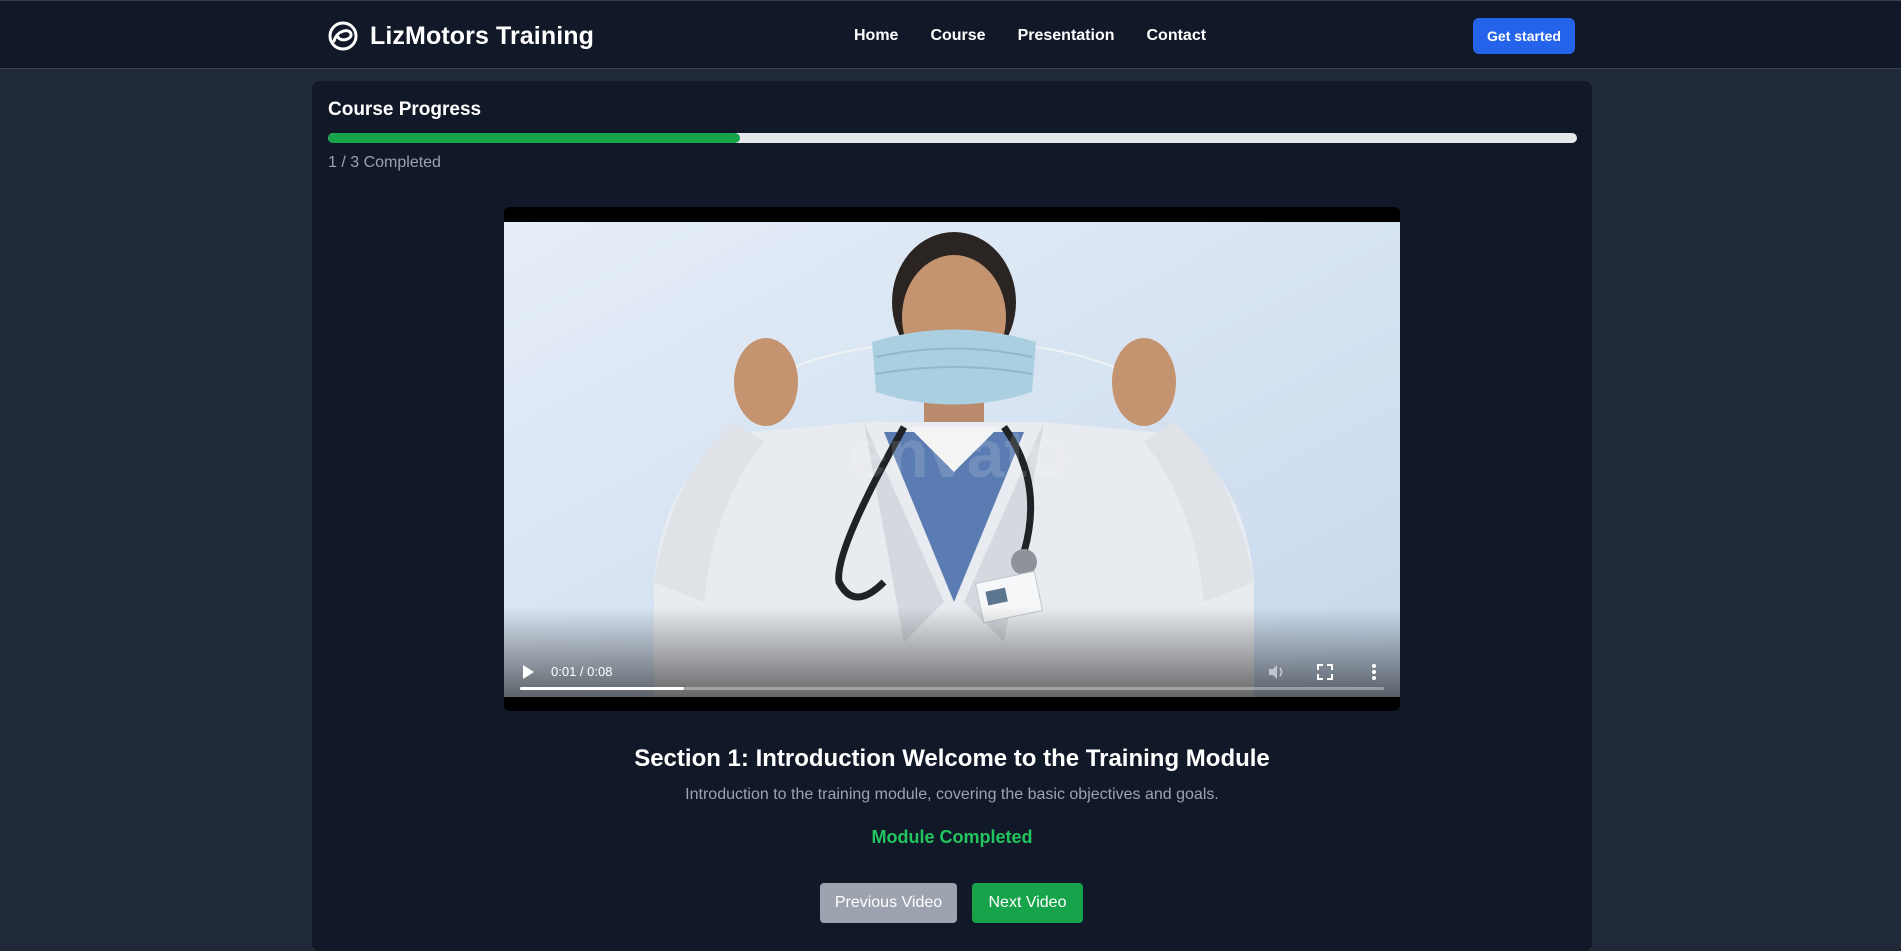 This screenshot has width=1901, height=951. What do you see at coordinates (405, 109) in the screenshot?
I see `progress-title: Course Progress` at bounding box center [405, 109].